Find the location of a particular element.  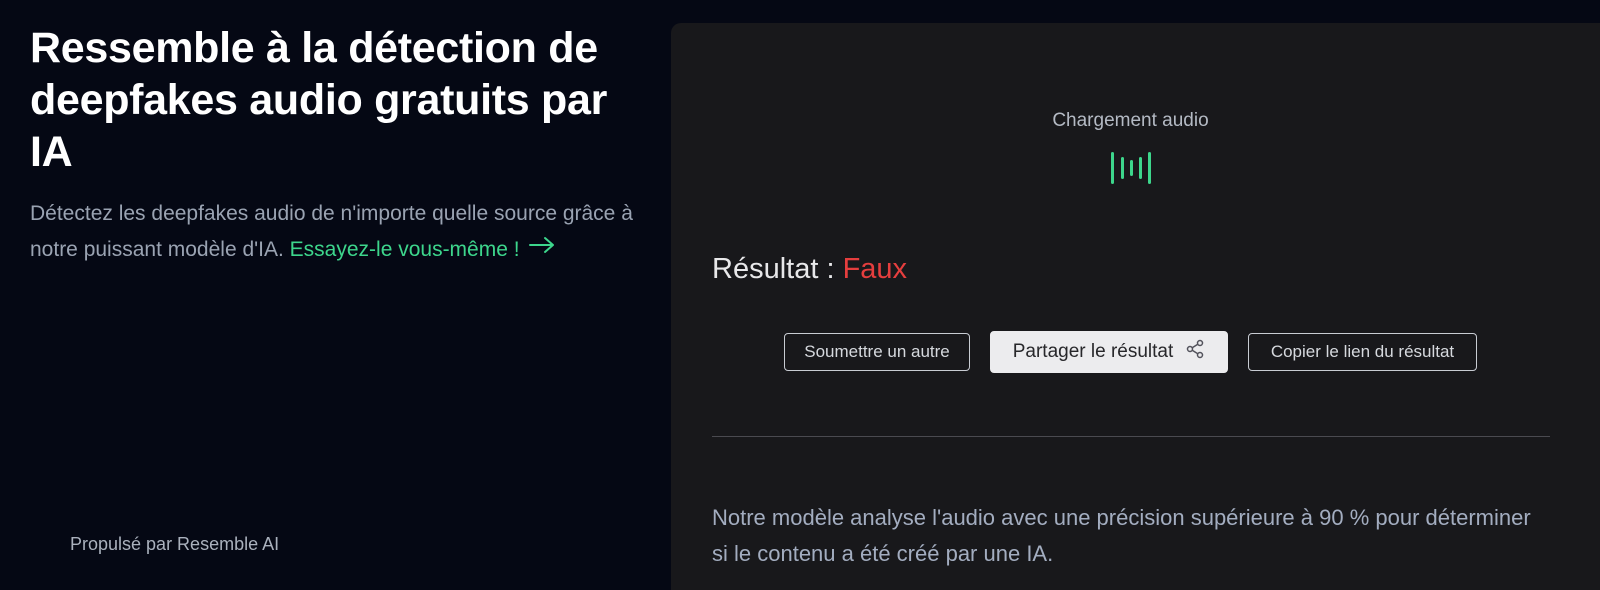

result-line: Résultat : Faux is located at coordinates (809, 269).